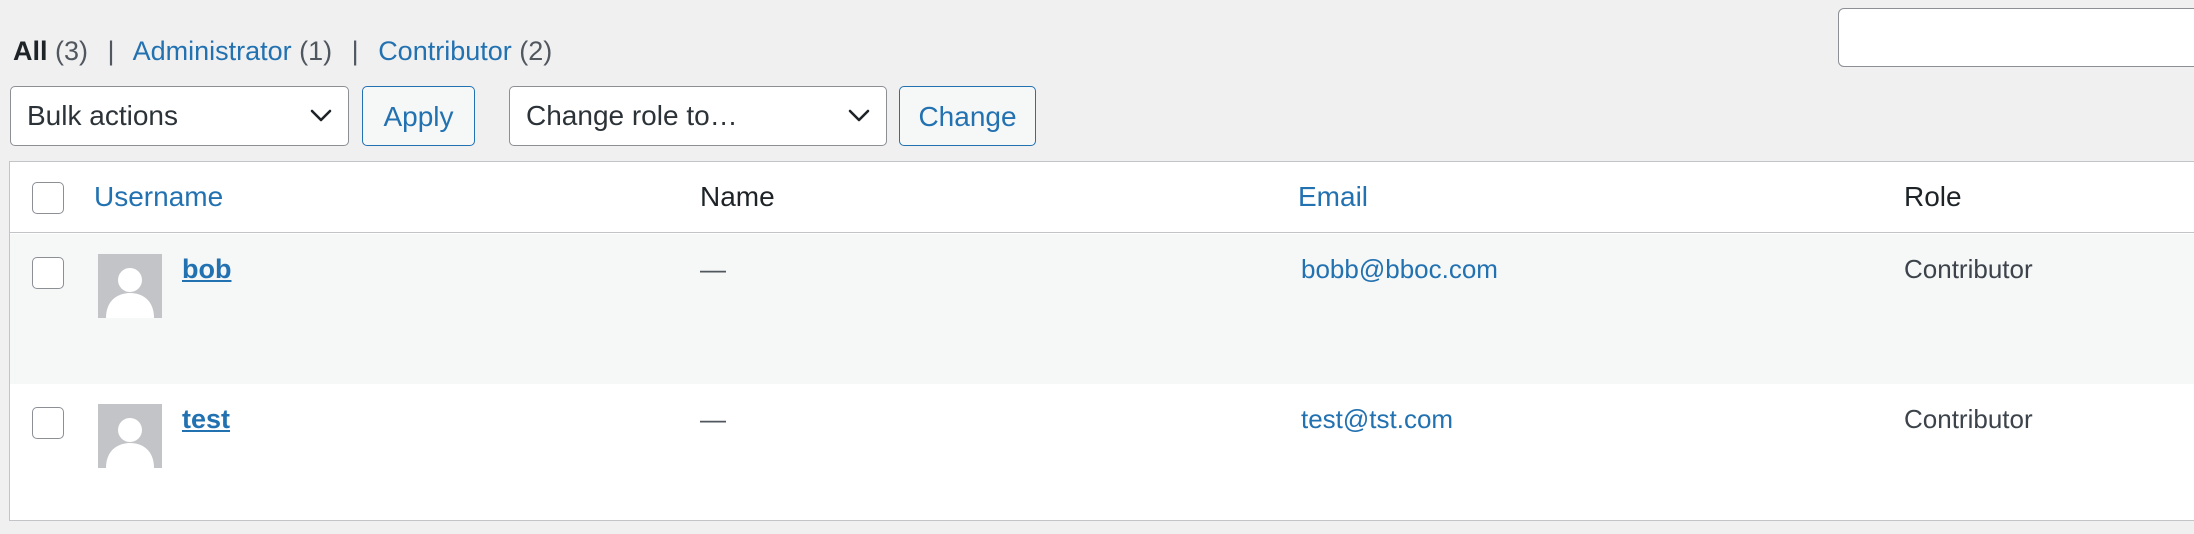  I want to click on view-all-count: (3), so click(72, 51).